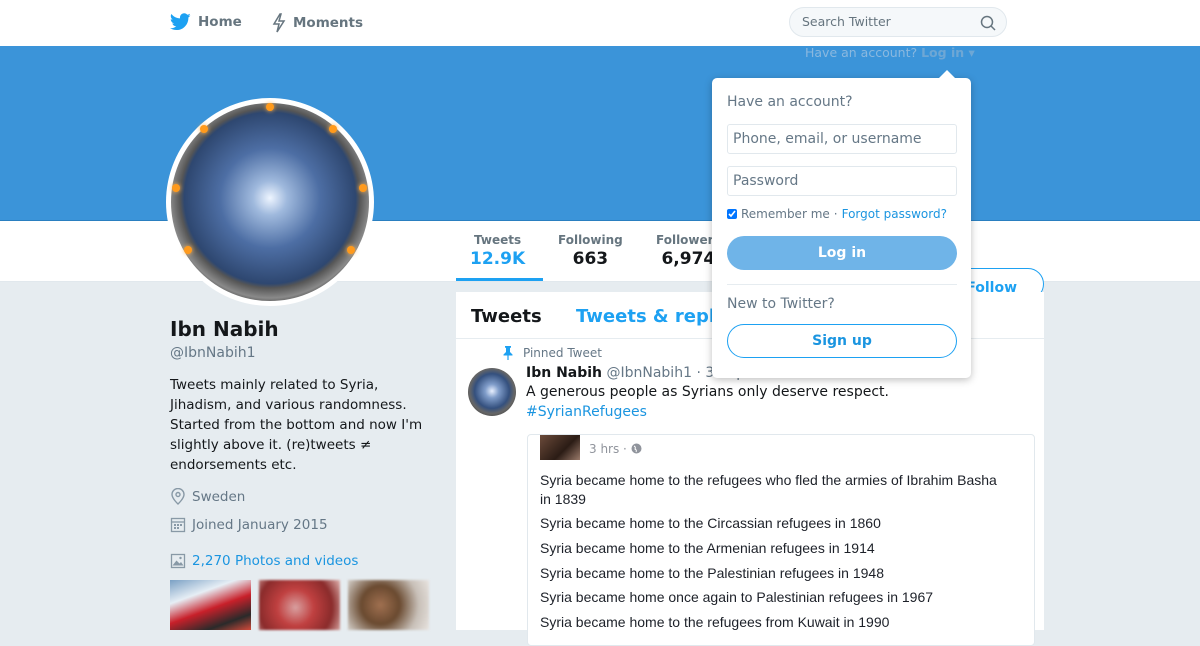 The image size is (1200, 646). Describe the element at coordinates (590, 240) in the screenshot. I see `stat-following-label: Following` at that location.